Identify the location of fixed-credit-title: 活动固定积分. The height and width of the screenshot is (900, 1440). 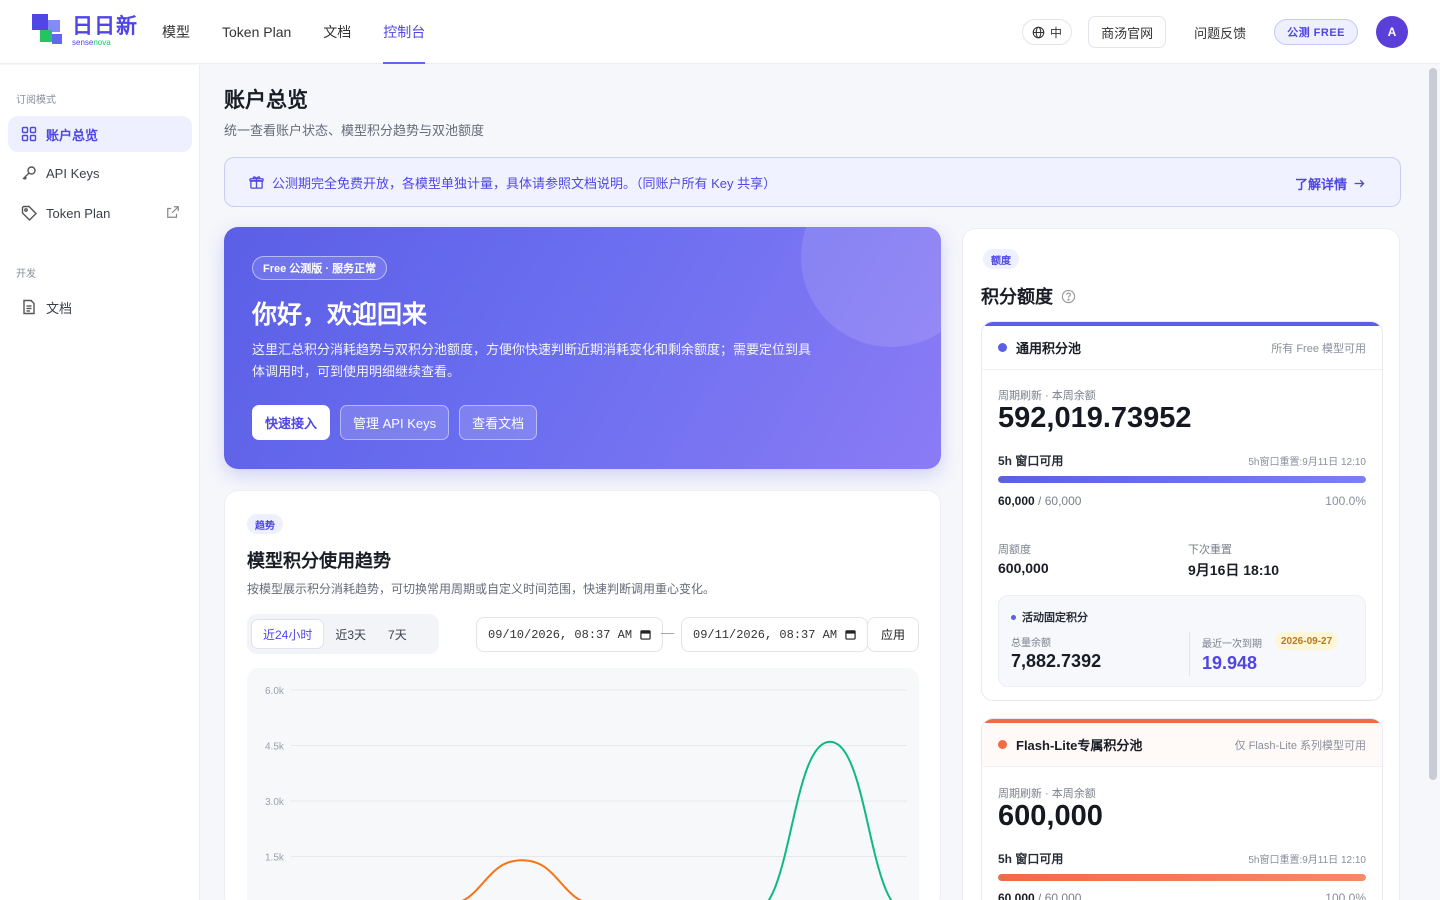
(1049, 617).